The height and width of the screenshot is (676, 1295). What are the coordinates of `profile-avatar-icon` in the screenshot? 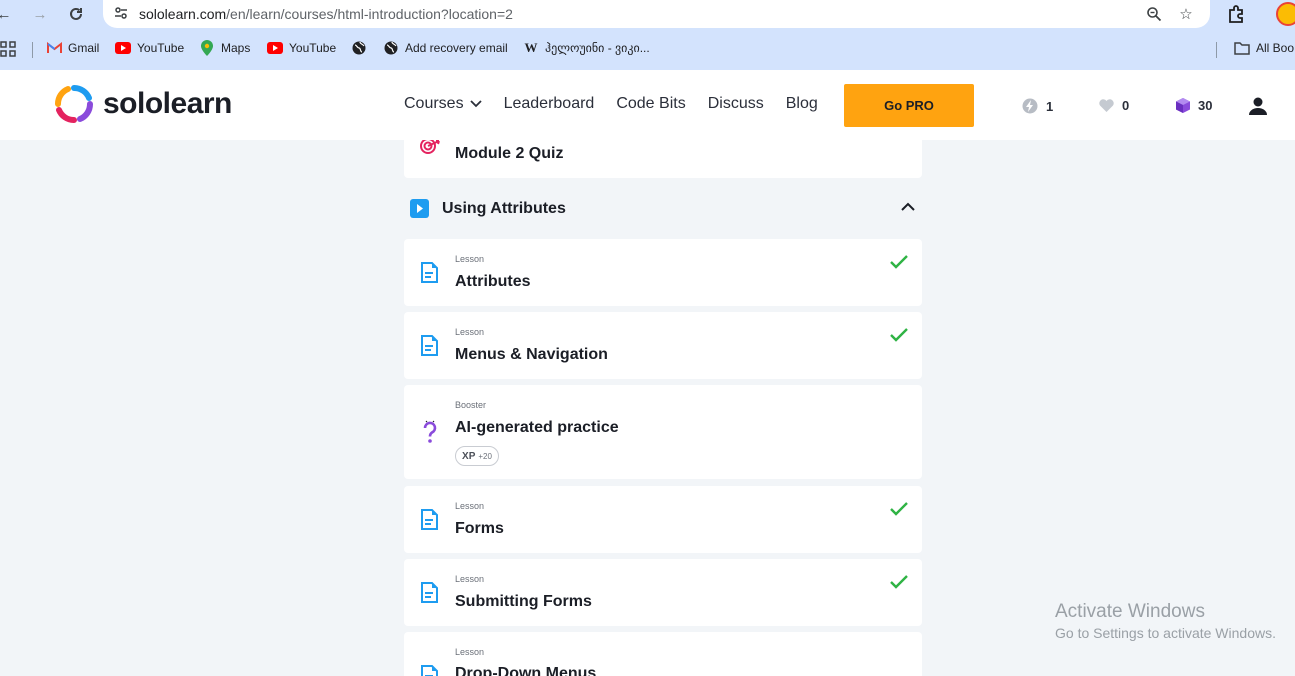 It's located at (1285, 14).